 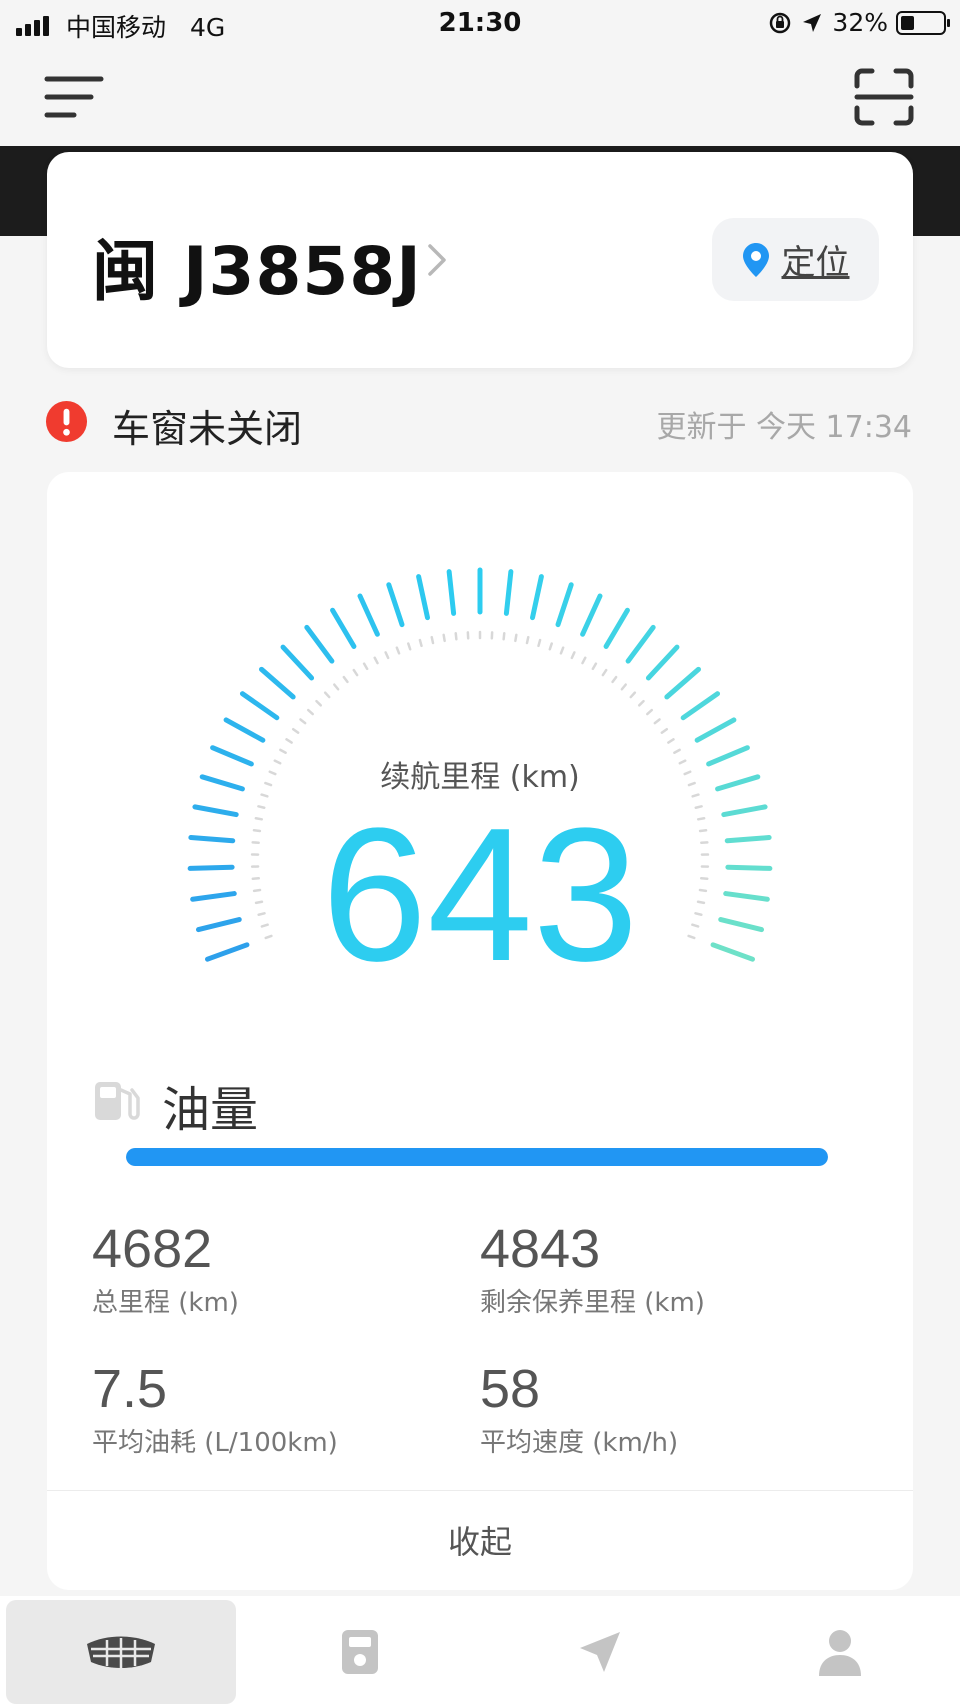 I want to click on range-value: 643, so click(x=480, y=895).